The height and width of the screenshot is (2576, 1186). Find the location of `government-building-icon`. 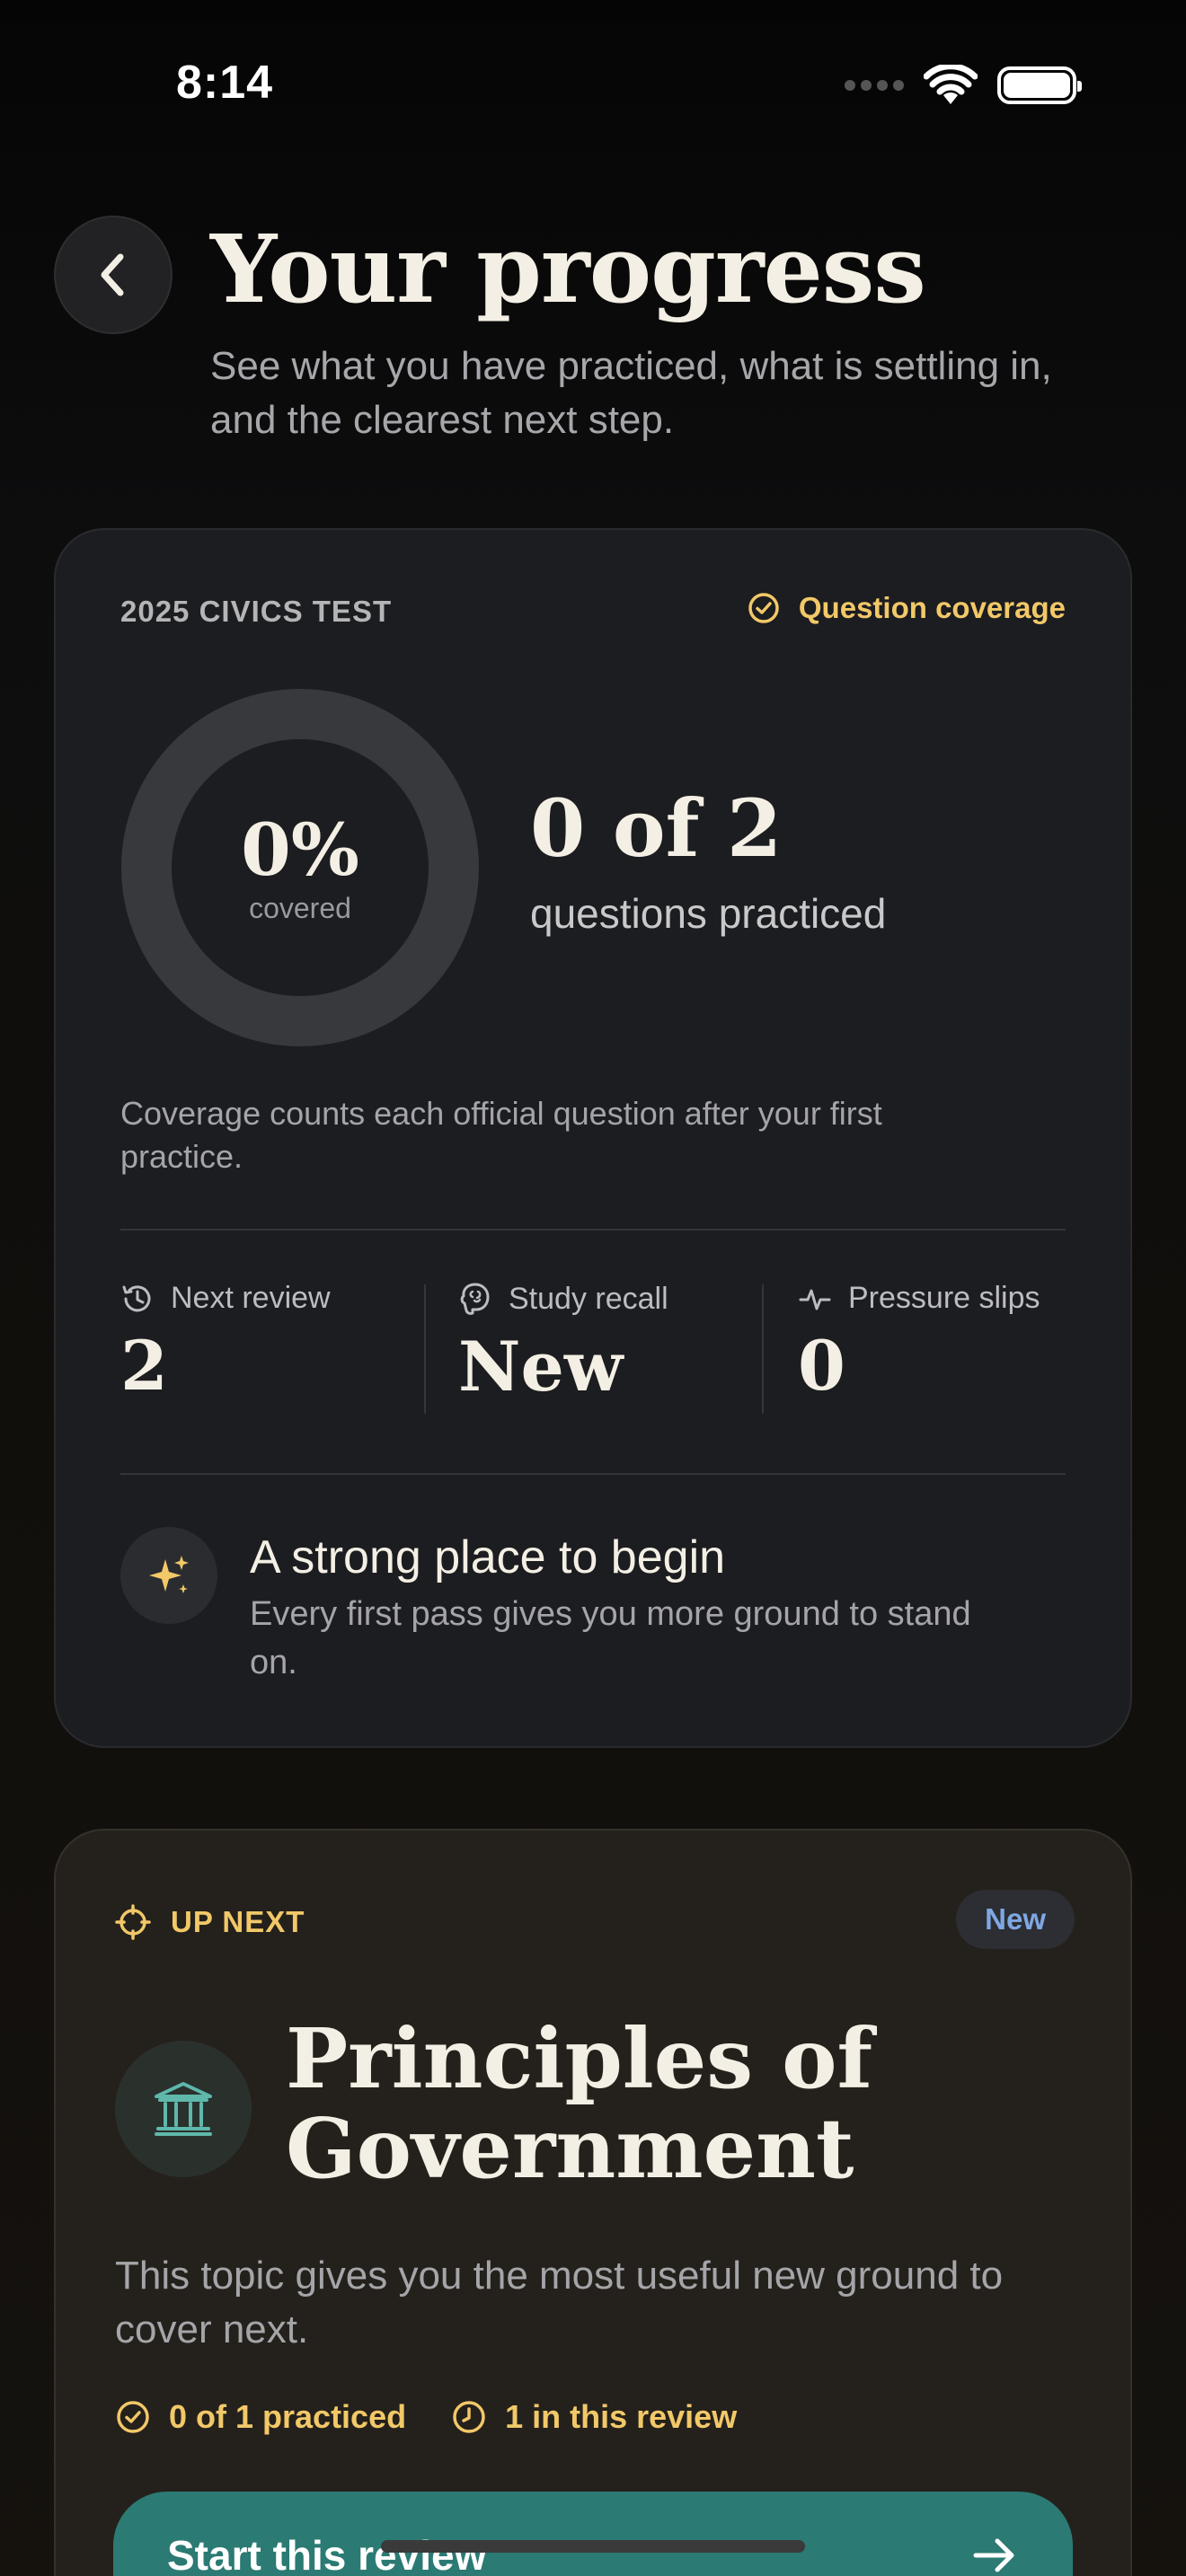

government-building-icon is located at coordinates (183, 2109).